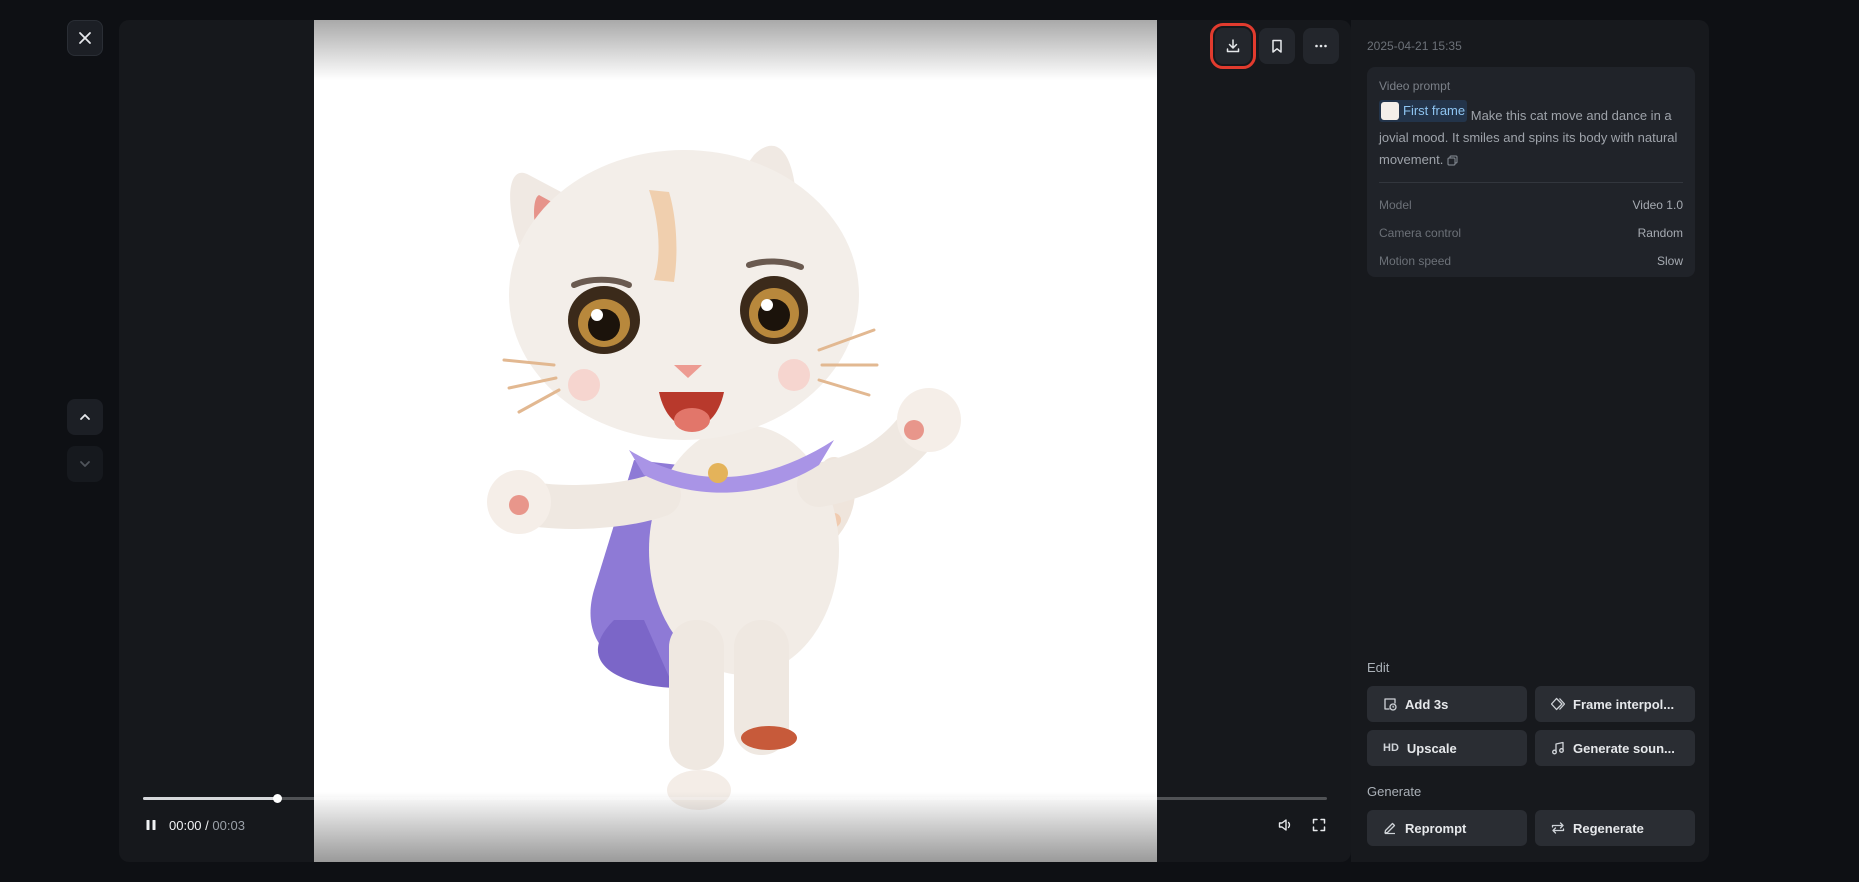  Describe the element at coordinates (1395, 205) in the screenshot. I see `detail-key: Model` at that location.